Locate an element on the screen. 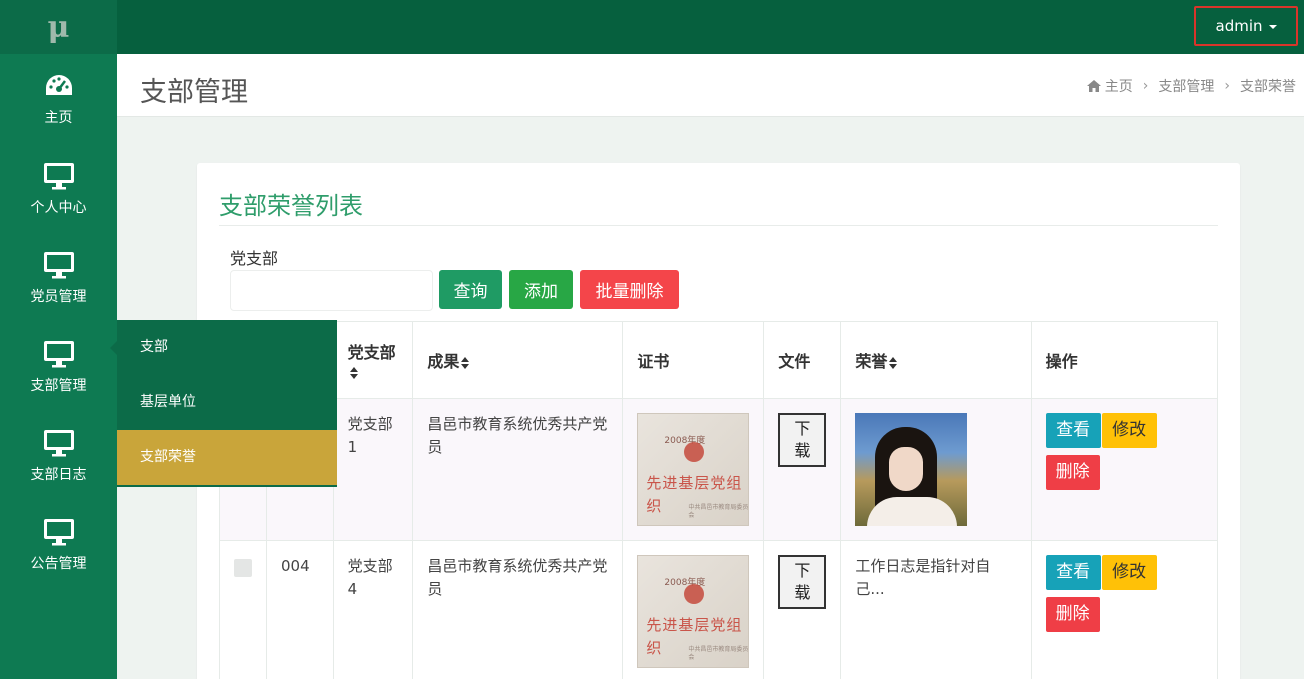  sidebar: μ 主页 个人中心 党员管理 支部管理 支部日志 公告管理 is located at coordinates (58, 339).